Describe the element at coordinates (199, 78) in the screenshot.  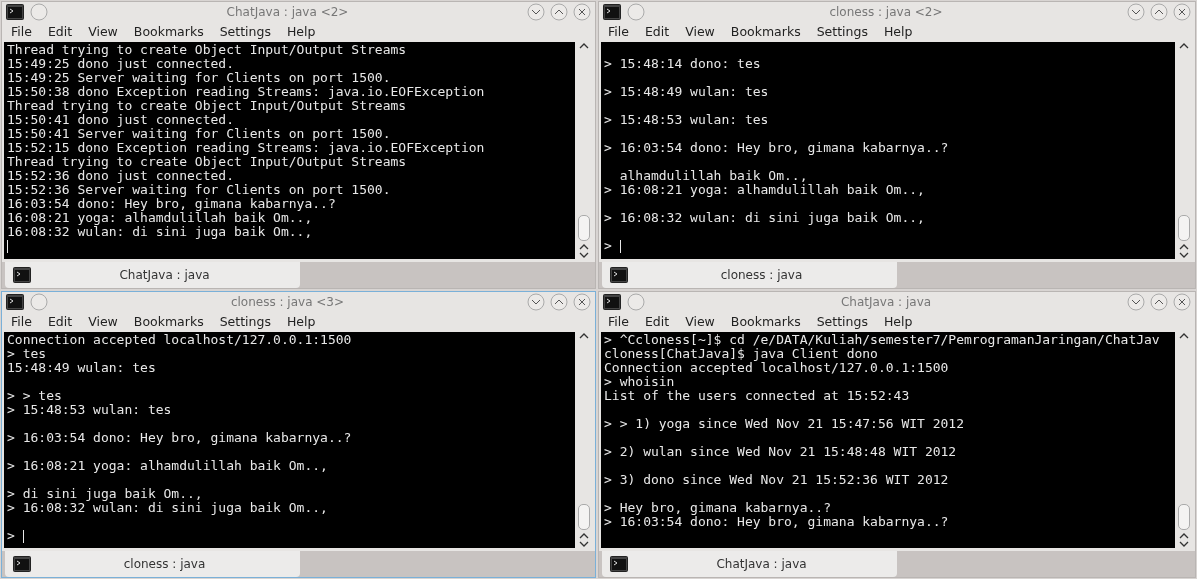
I see `terminal-line: 15:49:25 Server waiting for Clients on port 1500.` at that location.